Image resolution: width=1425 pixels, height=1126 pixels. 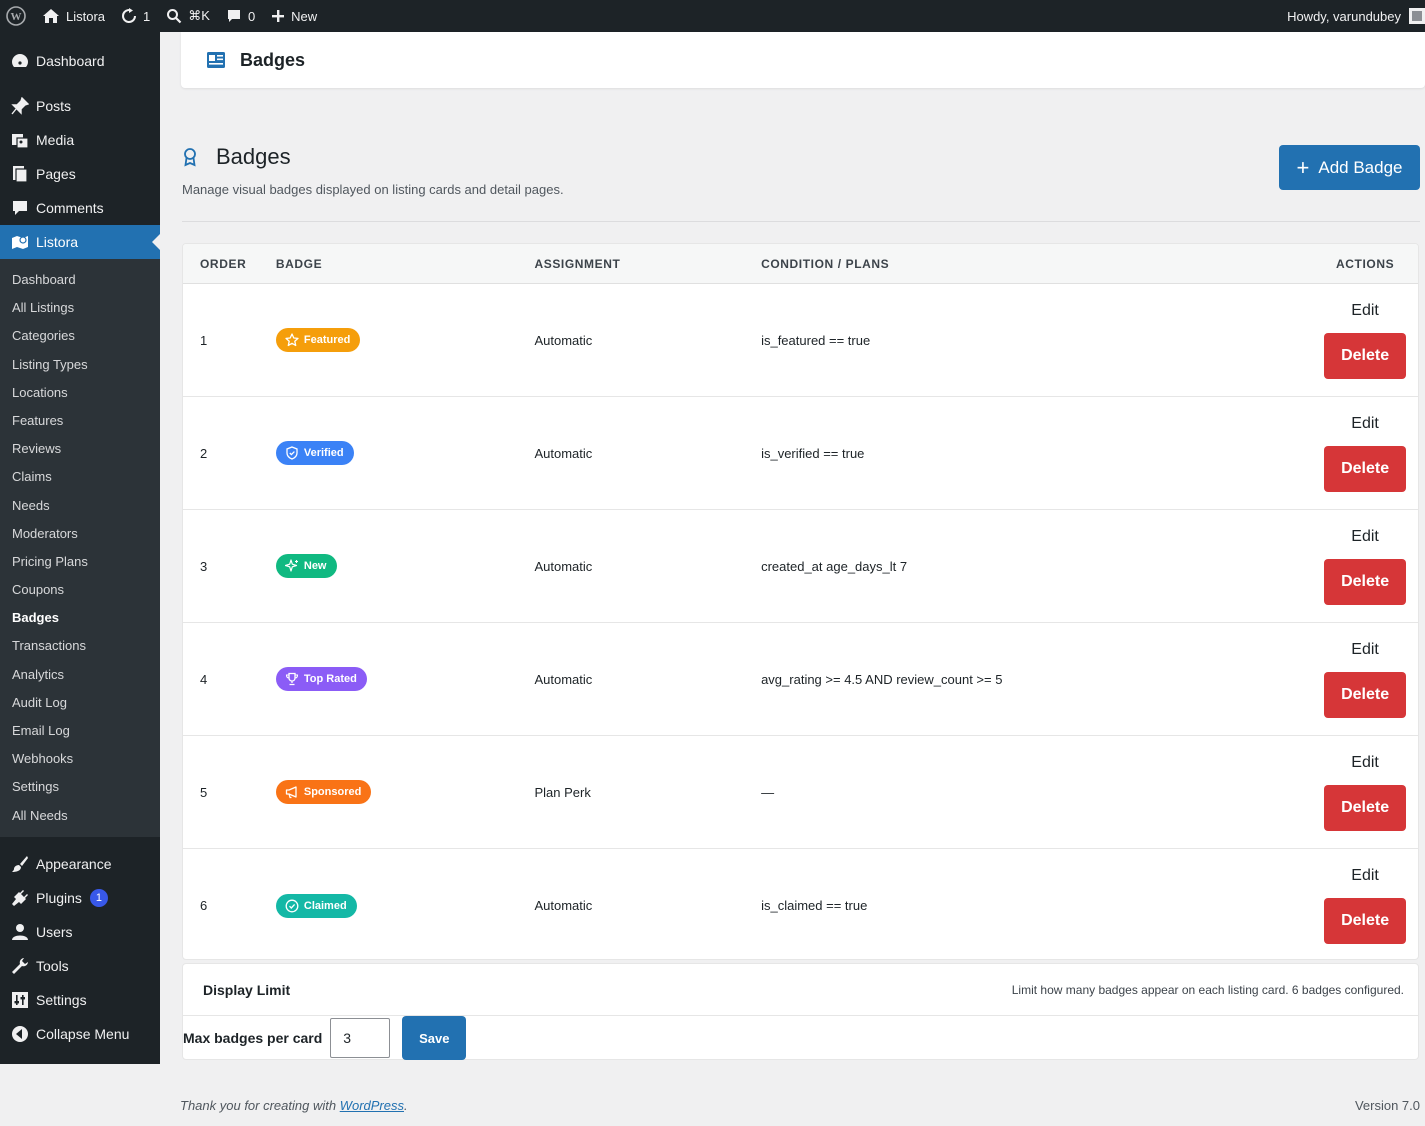 I want to click on pages-icon, so click(x=20, y=174).